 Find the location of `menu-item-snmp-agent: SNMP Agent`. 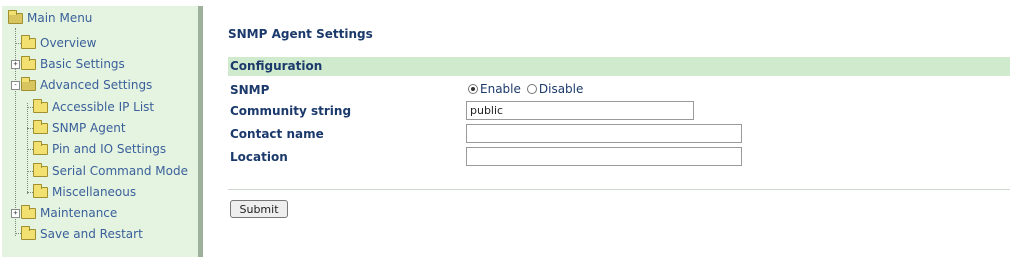

menu-item-snmp-agent: SNMP Agent is located at coordinates (79, 128).